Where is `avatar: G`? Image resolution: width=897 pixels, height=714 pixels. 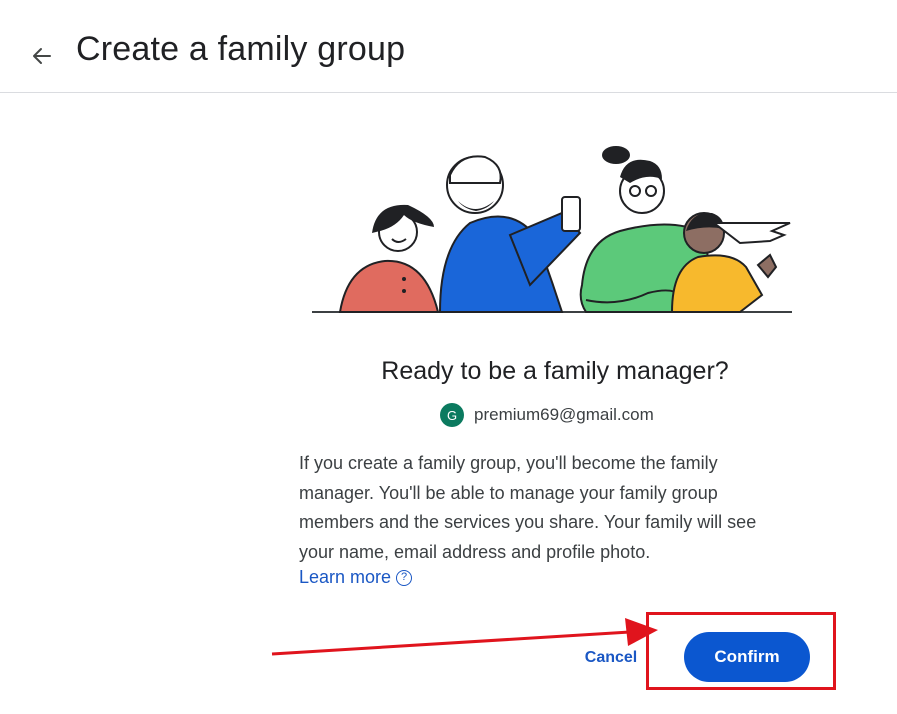 avatar: G is located at coordinates (452, 415).